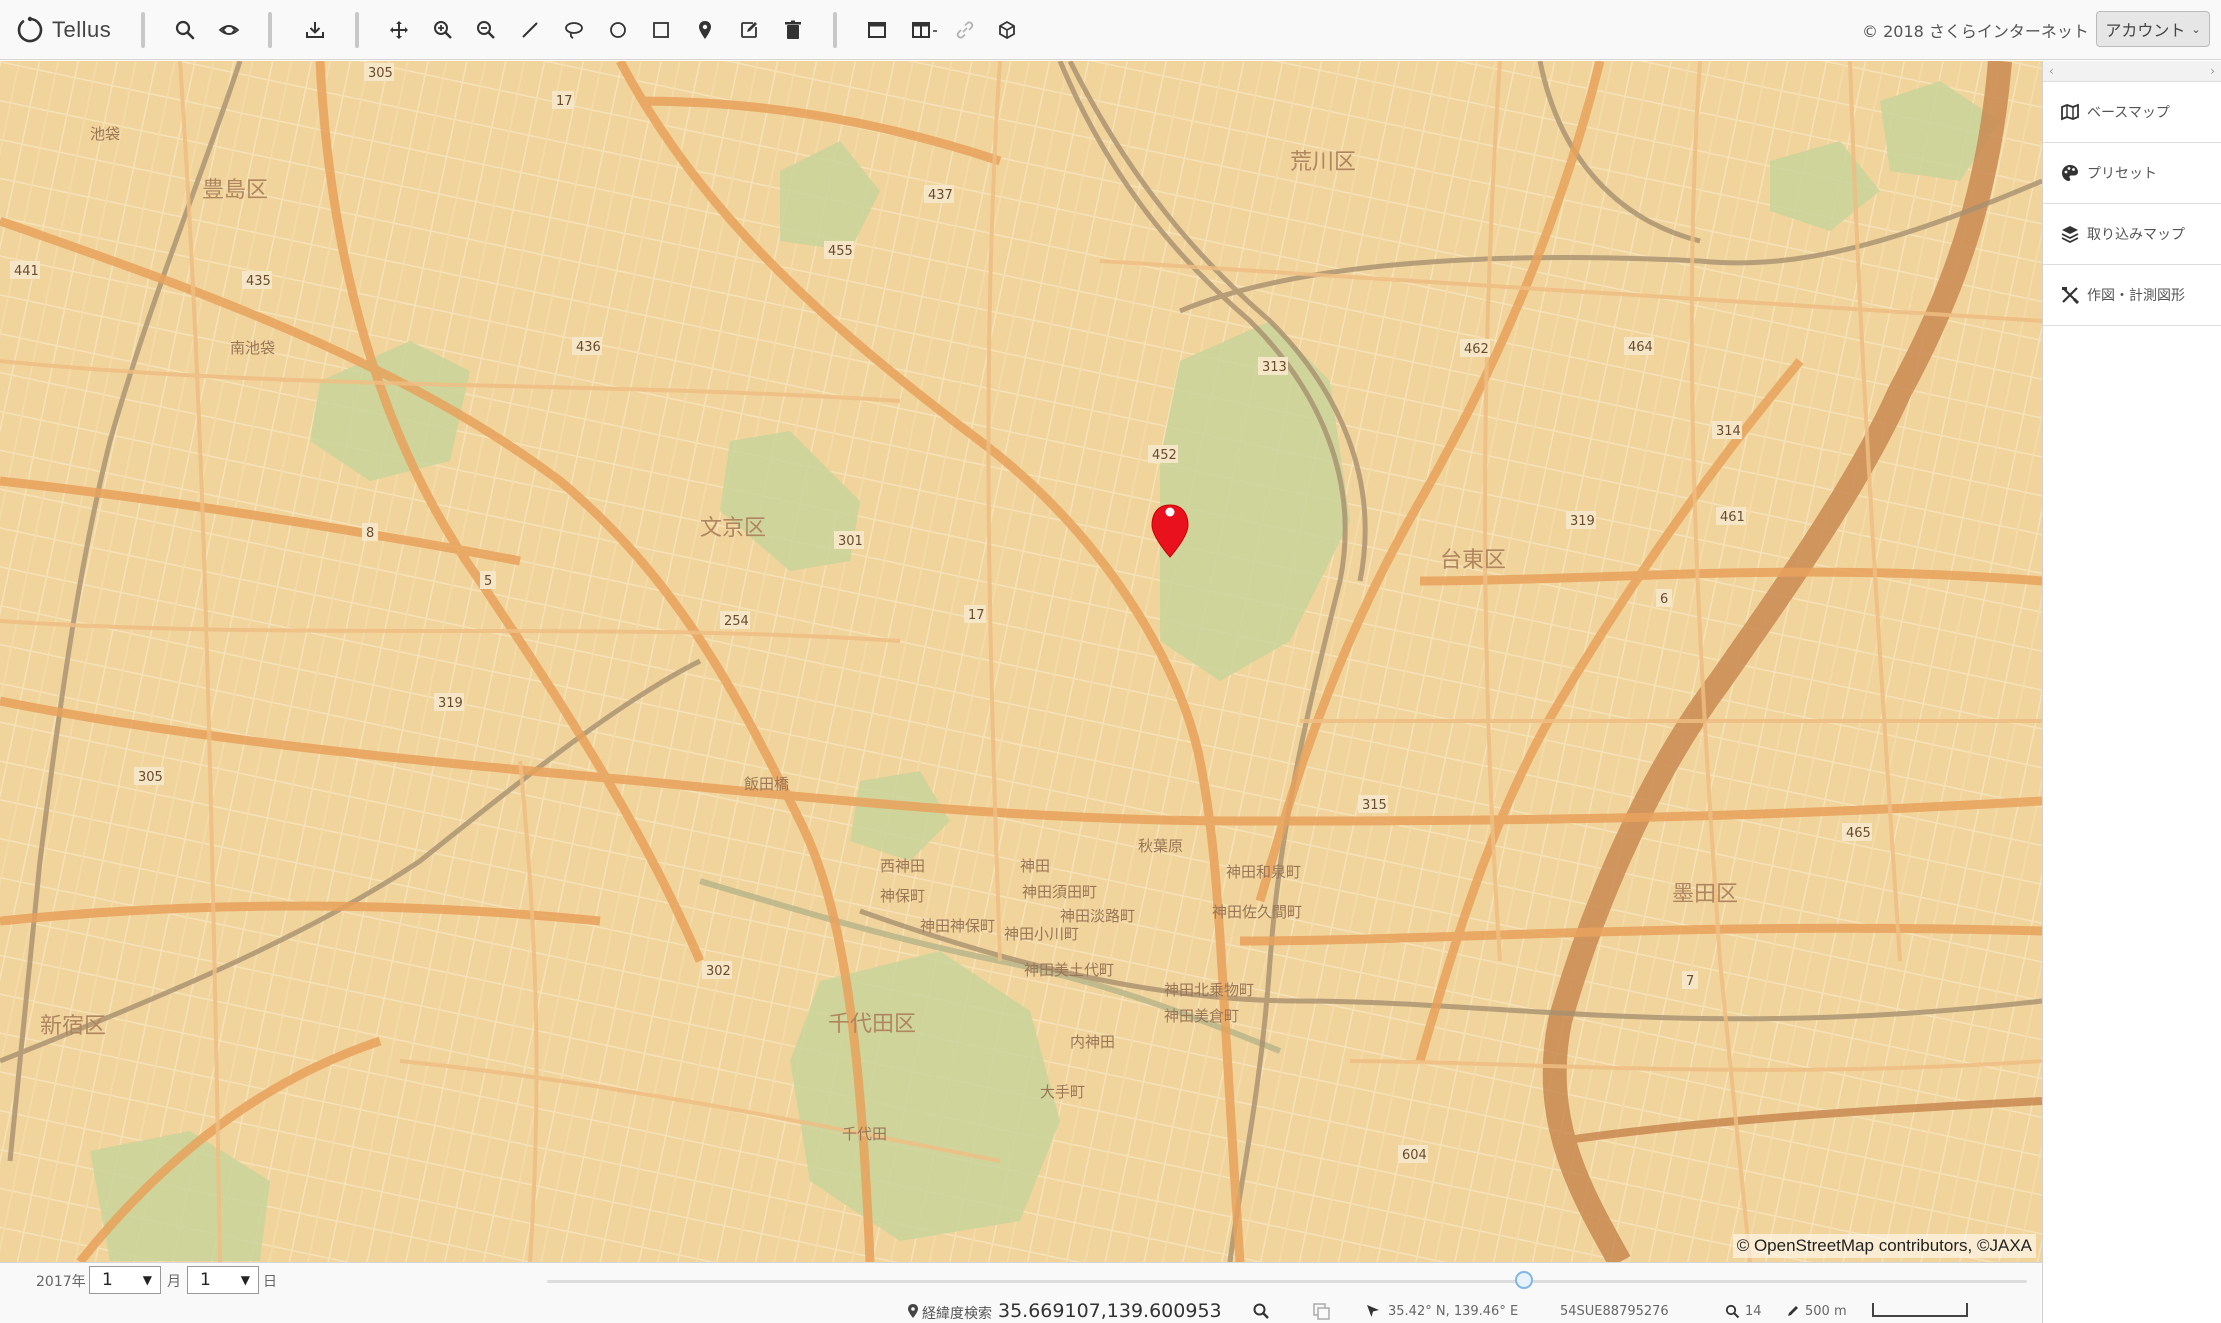 Image resolution: width=2221 pixels, height=1323 pixels. Describe the element at coordinates (30, 29) in the screenshot. I see `tellus-logo-icon` at that location.